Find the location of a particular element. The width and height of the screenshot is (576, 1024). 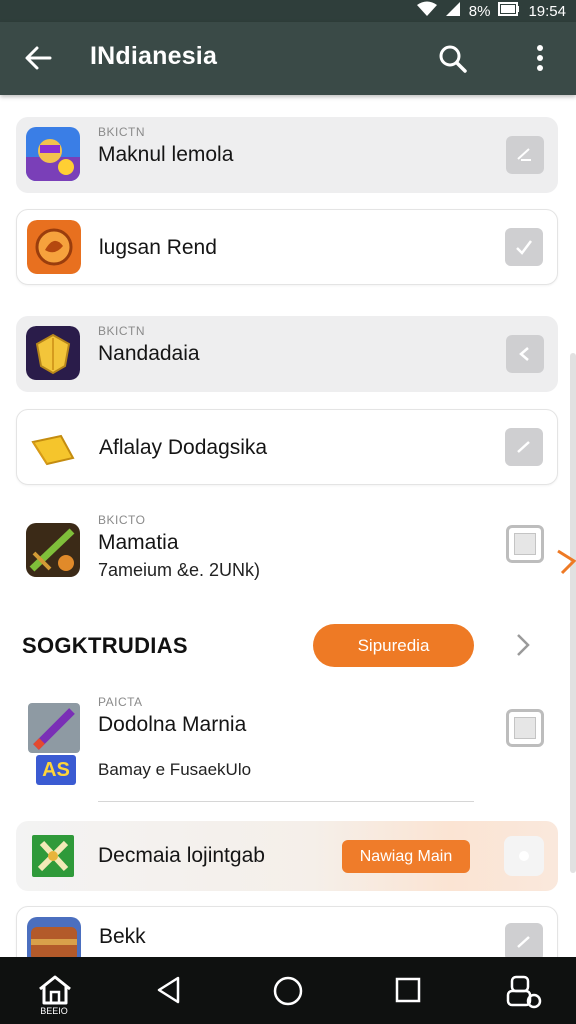

dot-icon is located at coordinates (524, 856).